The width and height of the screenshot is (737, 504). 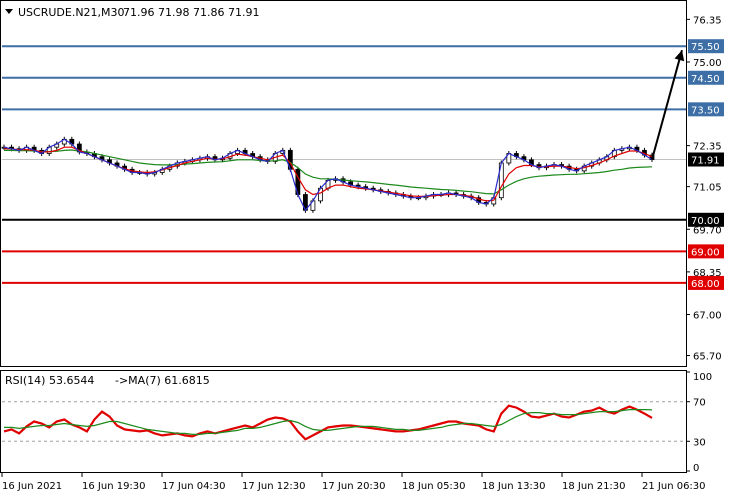 I want to click on time-tick-label: 21 Jun 06:30, so click(x=674, y=486).